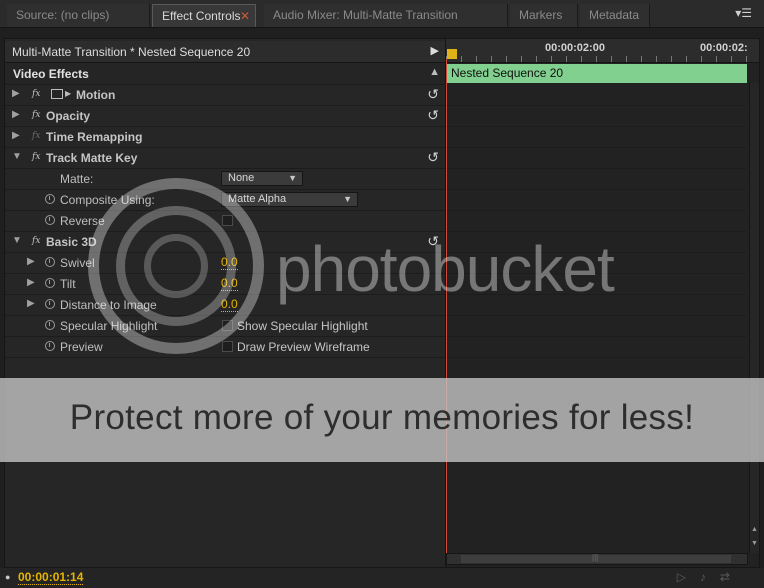  I want to click on vertical-scrollbar: ▲ ▼, so click(754, 318).